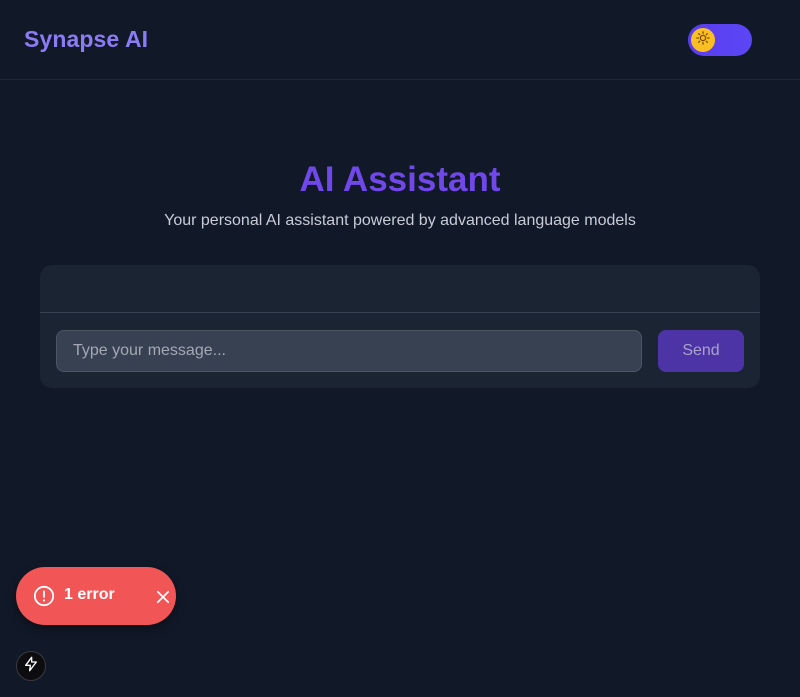 Image resolution: width=800 pixels, height=697 pixels. What do you see at coordinates (44, 596) in the screenshot?
I see `alert-circle-icon` at bounding box center [44, 596].